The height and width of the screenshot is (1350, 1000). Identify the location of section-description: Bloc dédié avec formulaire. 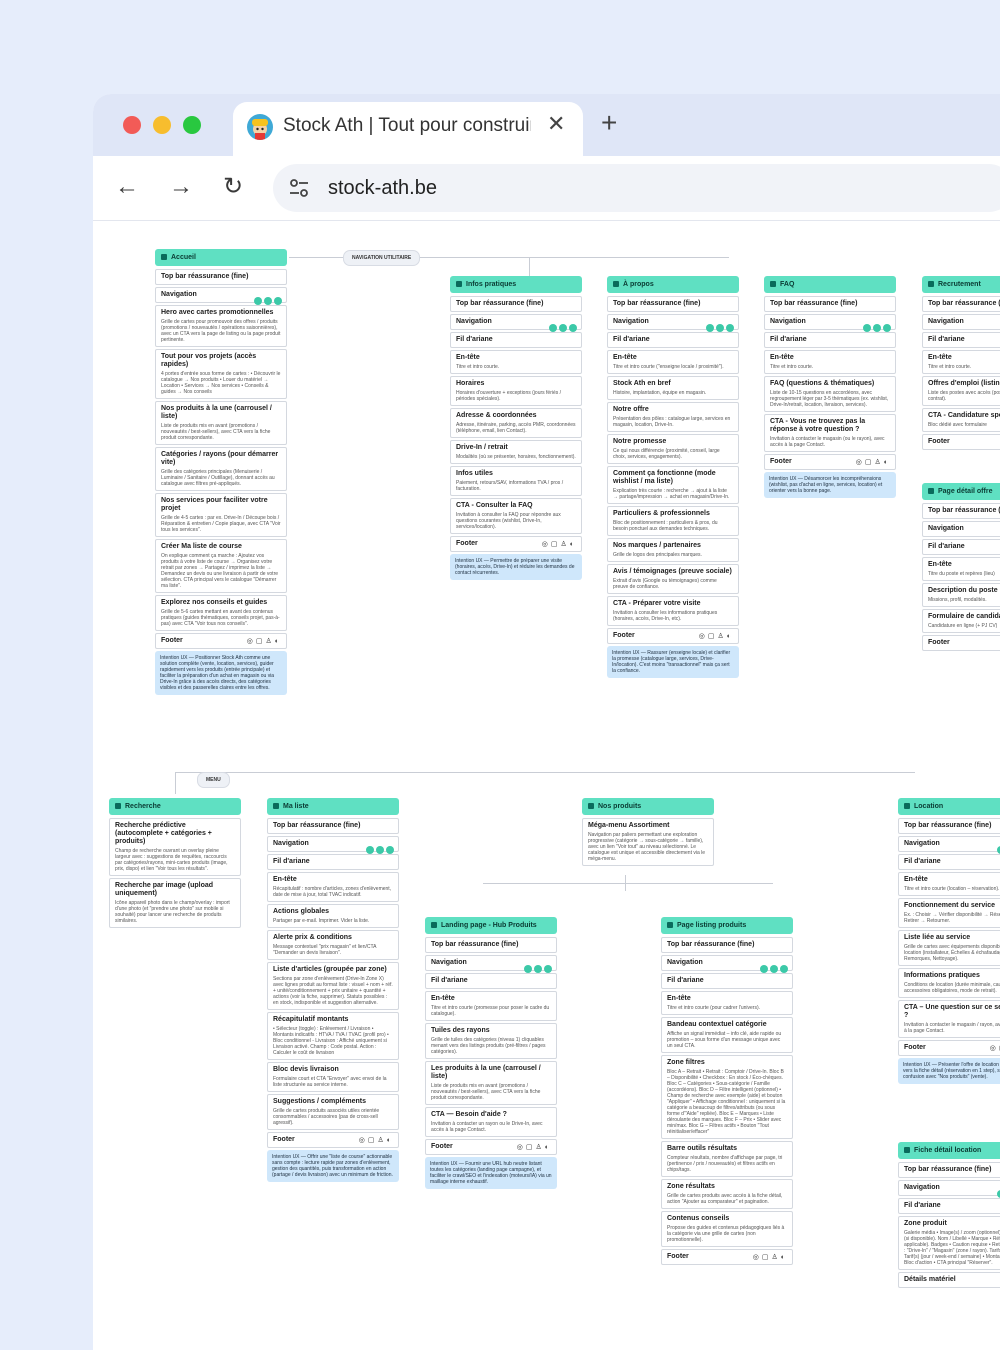
(957, 425).